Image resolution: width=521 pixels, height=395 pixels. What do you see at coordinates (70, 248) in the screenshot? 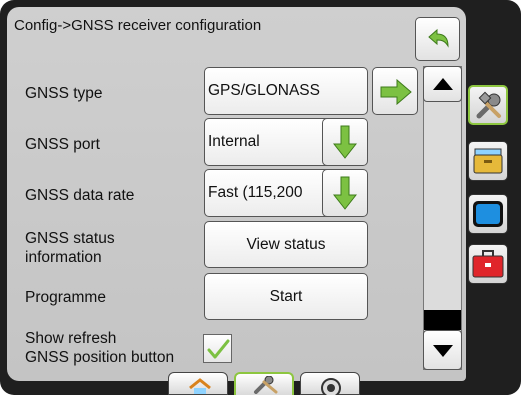
I see `gnss-status-label: GNSS status information` at bounding box center [70, 248].